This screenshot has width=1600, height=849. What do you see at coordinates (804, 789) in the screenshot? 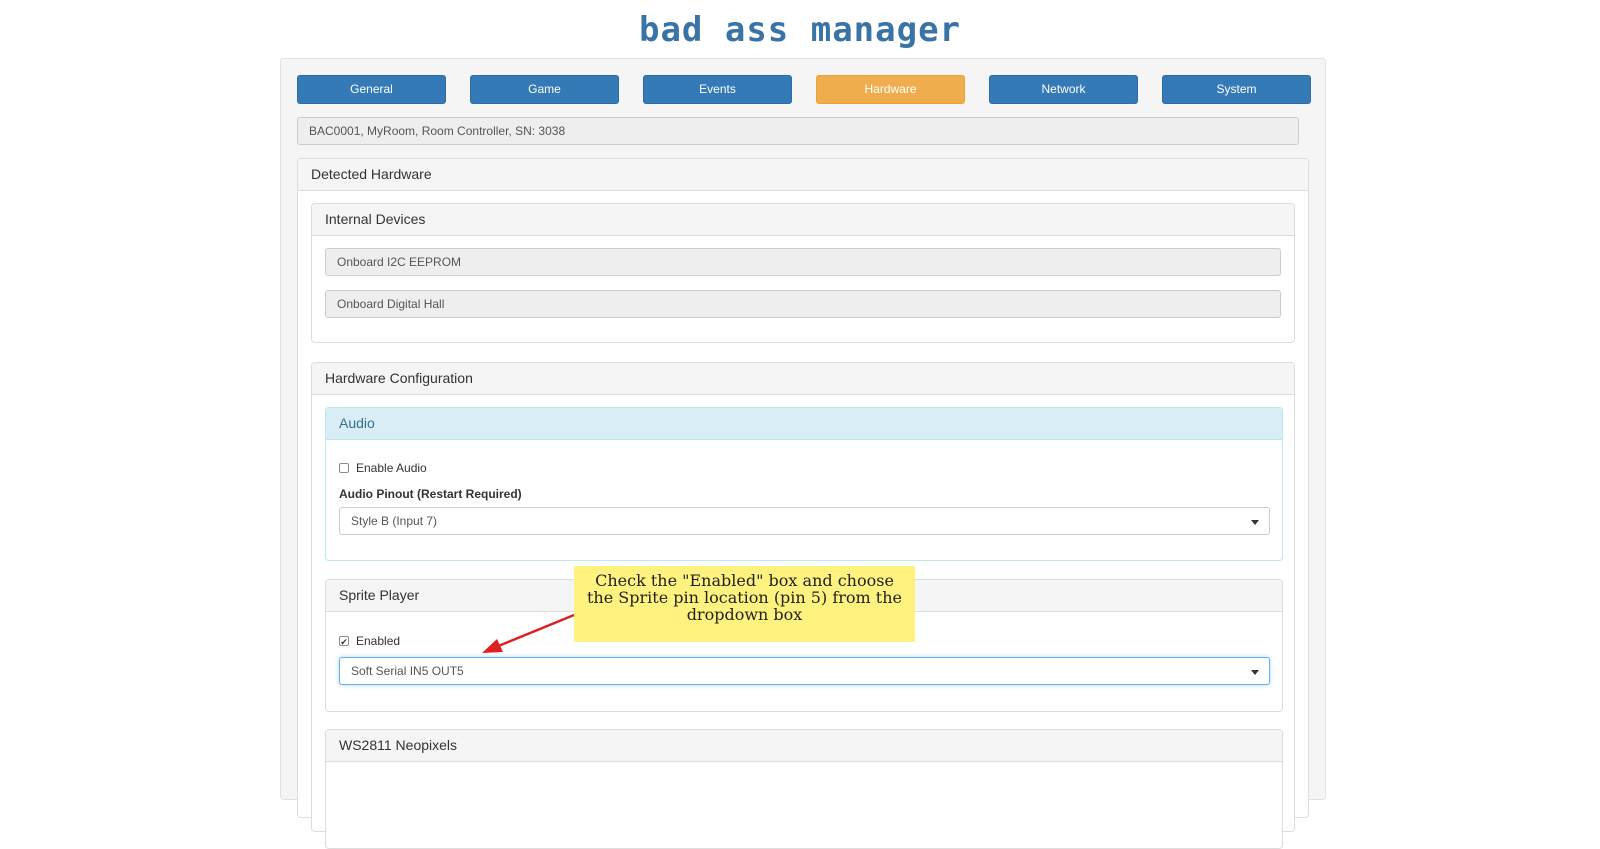
I see `neopixels-panel: WS2811 Neopixels` at bounding box center [804, 789].